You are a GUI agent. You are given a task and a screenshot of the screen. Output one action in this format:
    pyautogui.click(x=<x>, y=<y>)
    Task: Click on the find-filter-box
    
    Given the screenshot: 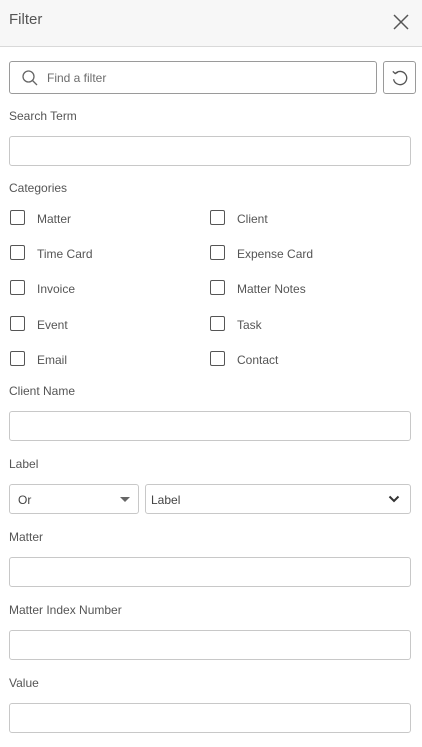 What is the action you would take?
    pyautogui.click(x=193, y=77)
    